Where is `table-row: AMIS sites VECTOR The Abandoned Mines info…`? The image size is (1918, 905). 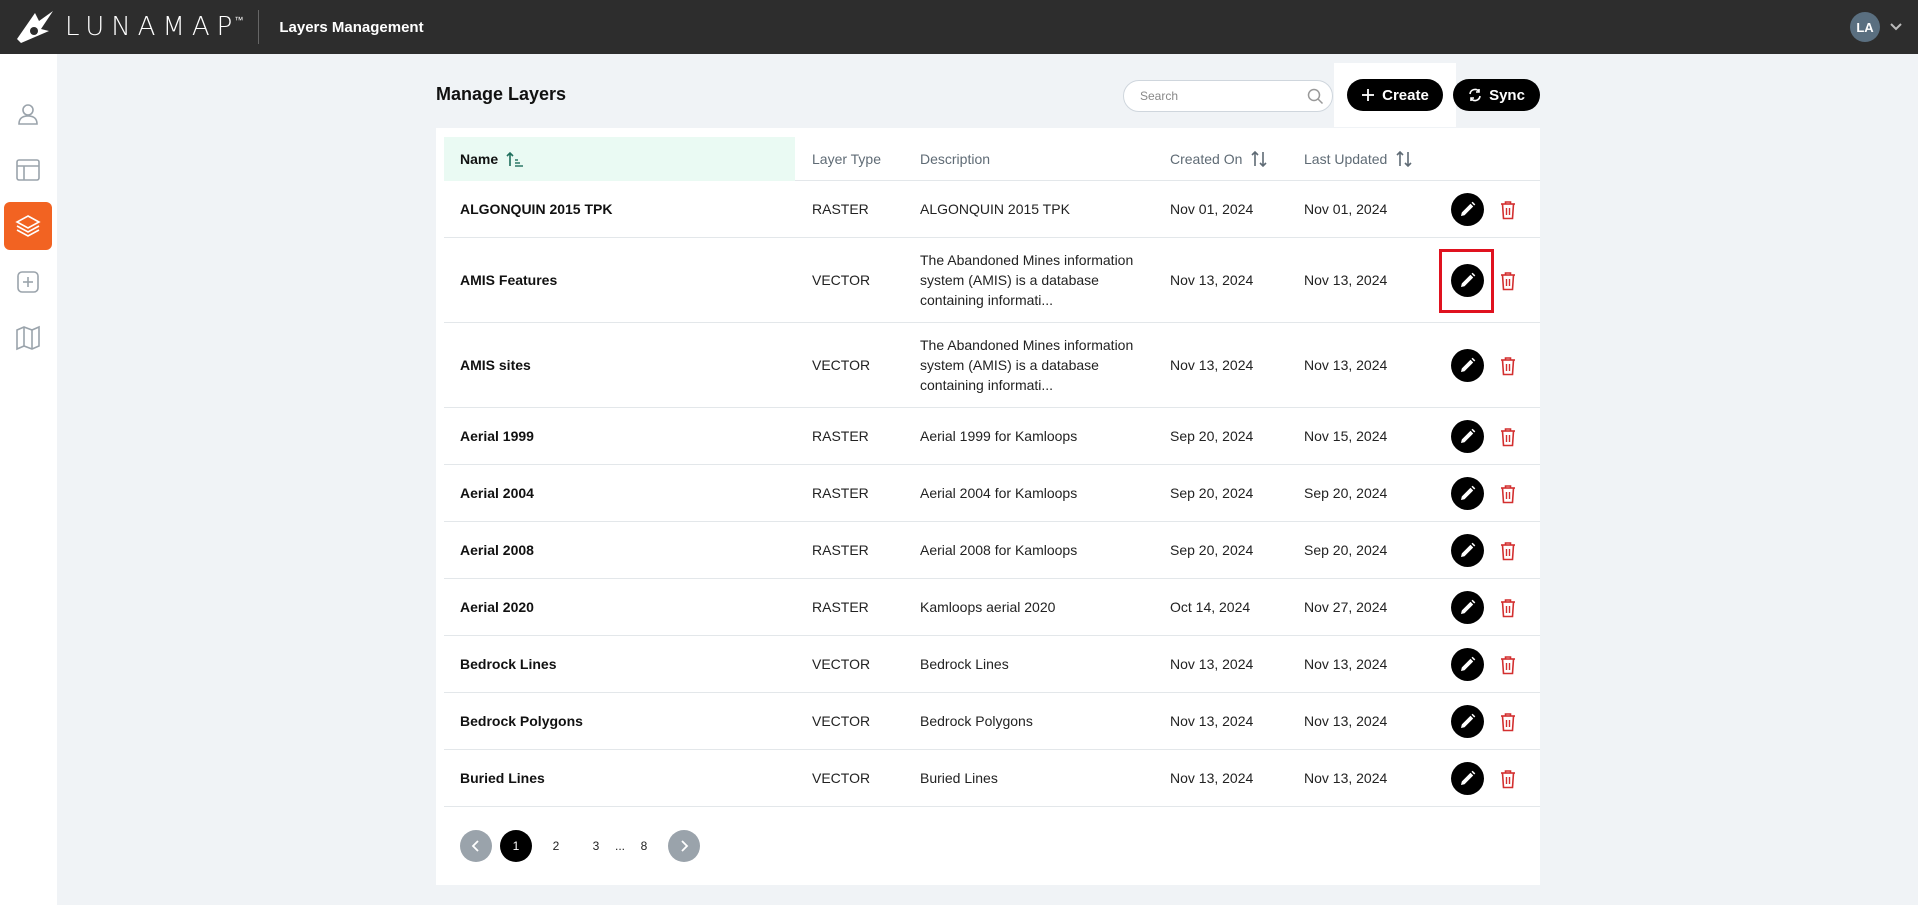
table-row: AMIS sites VECTOR The Abandoned Mines info… is located at coordinates (992, 365).